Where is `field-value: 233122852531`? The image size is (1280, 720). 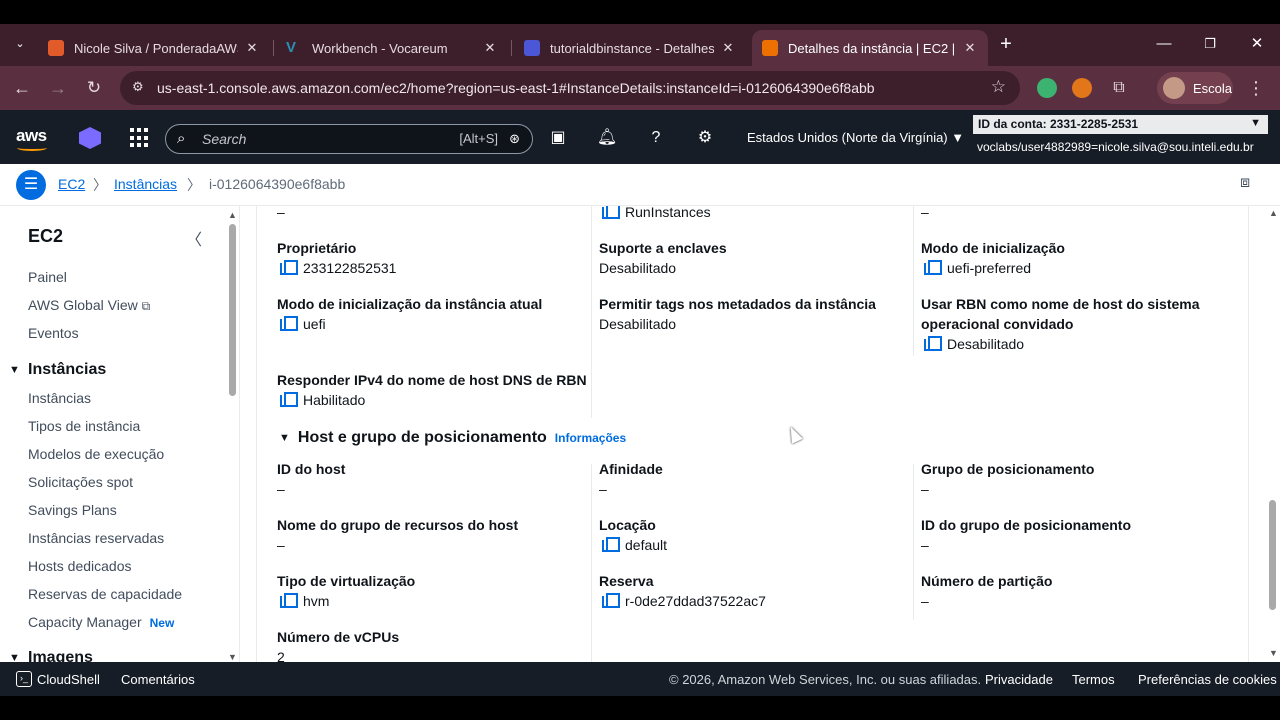
field-value: 233122852531 is located at coordinates (350, 268).